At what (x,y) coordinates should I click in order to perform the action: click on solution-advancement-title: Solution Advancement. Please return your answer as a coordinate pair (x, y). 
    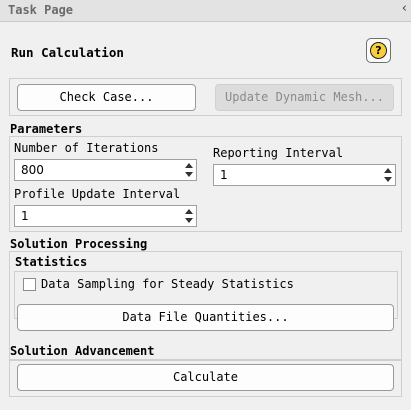
    Looking at the image, I should click on (82, 351).